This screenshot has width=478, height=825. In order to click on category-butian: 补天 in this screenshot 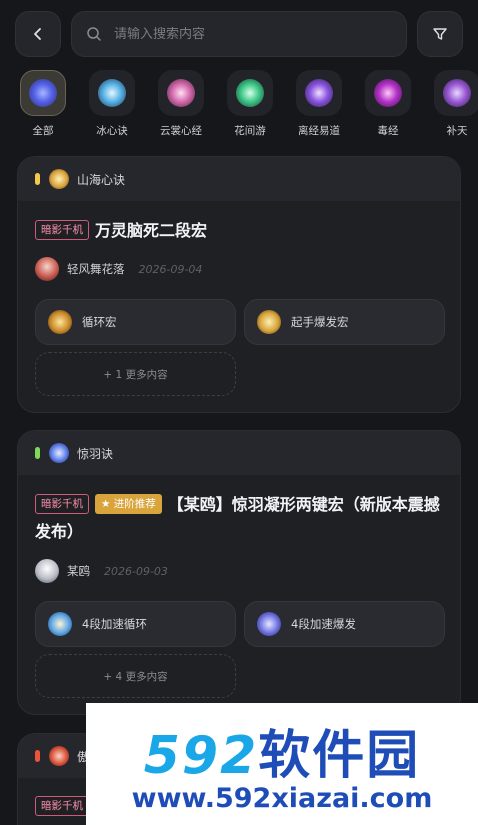, I will do `click(452, 104)`.